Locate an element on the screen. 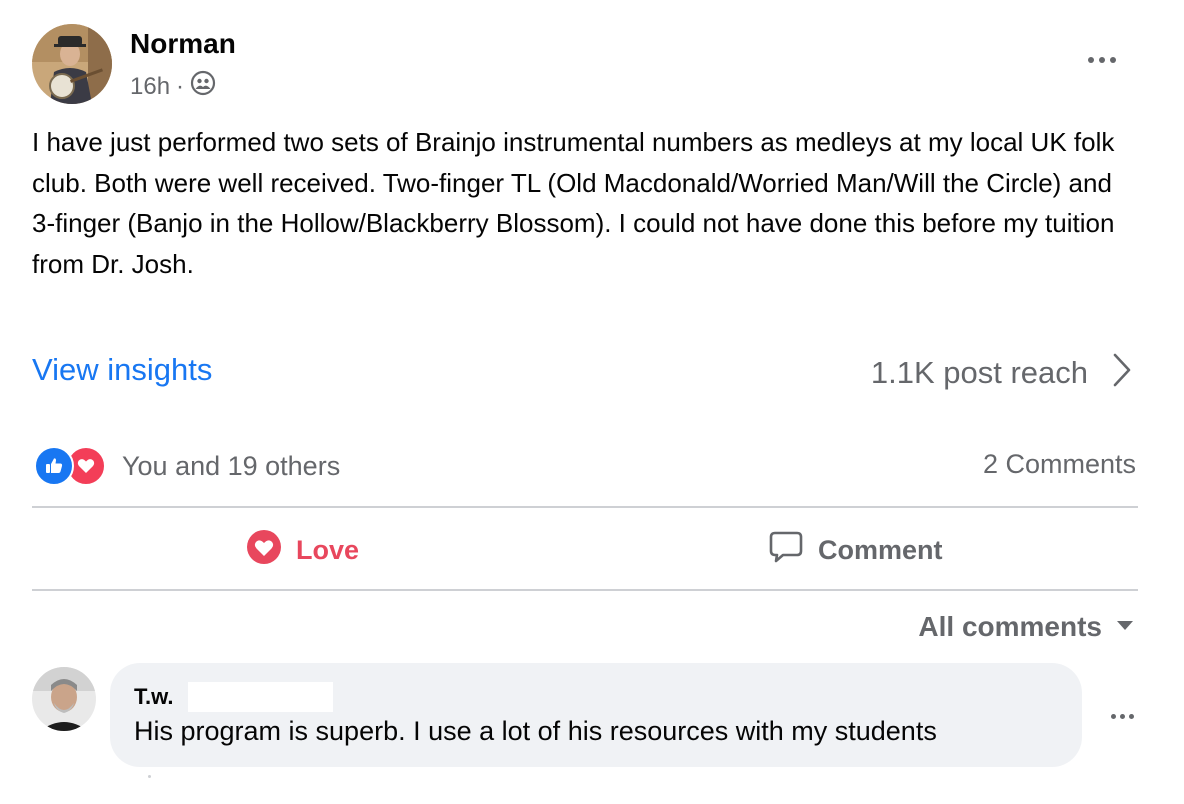  commenter-name: T.w. is located at coordinates (154, 697).